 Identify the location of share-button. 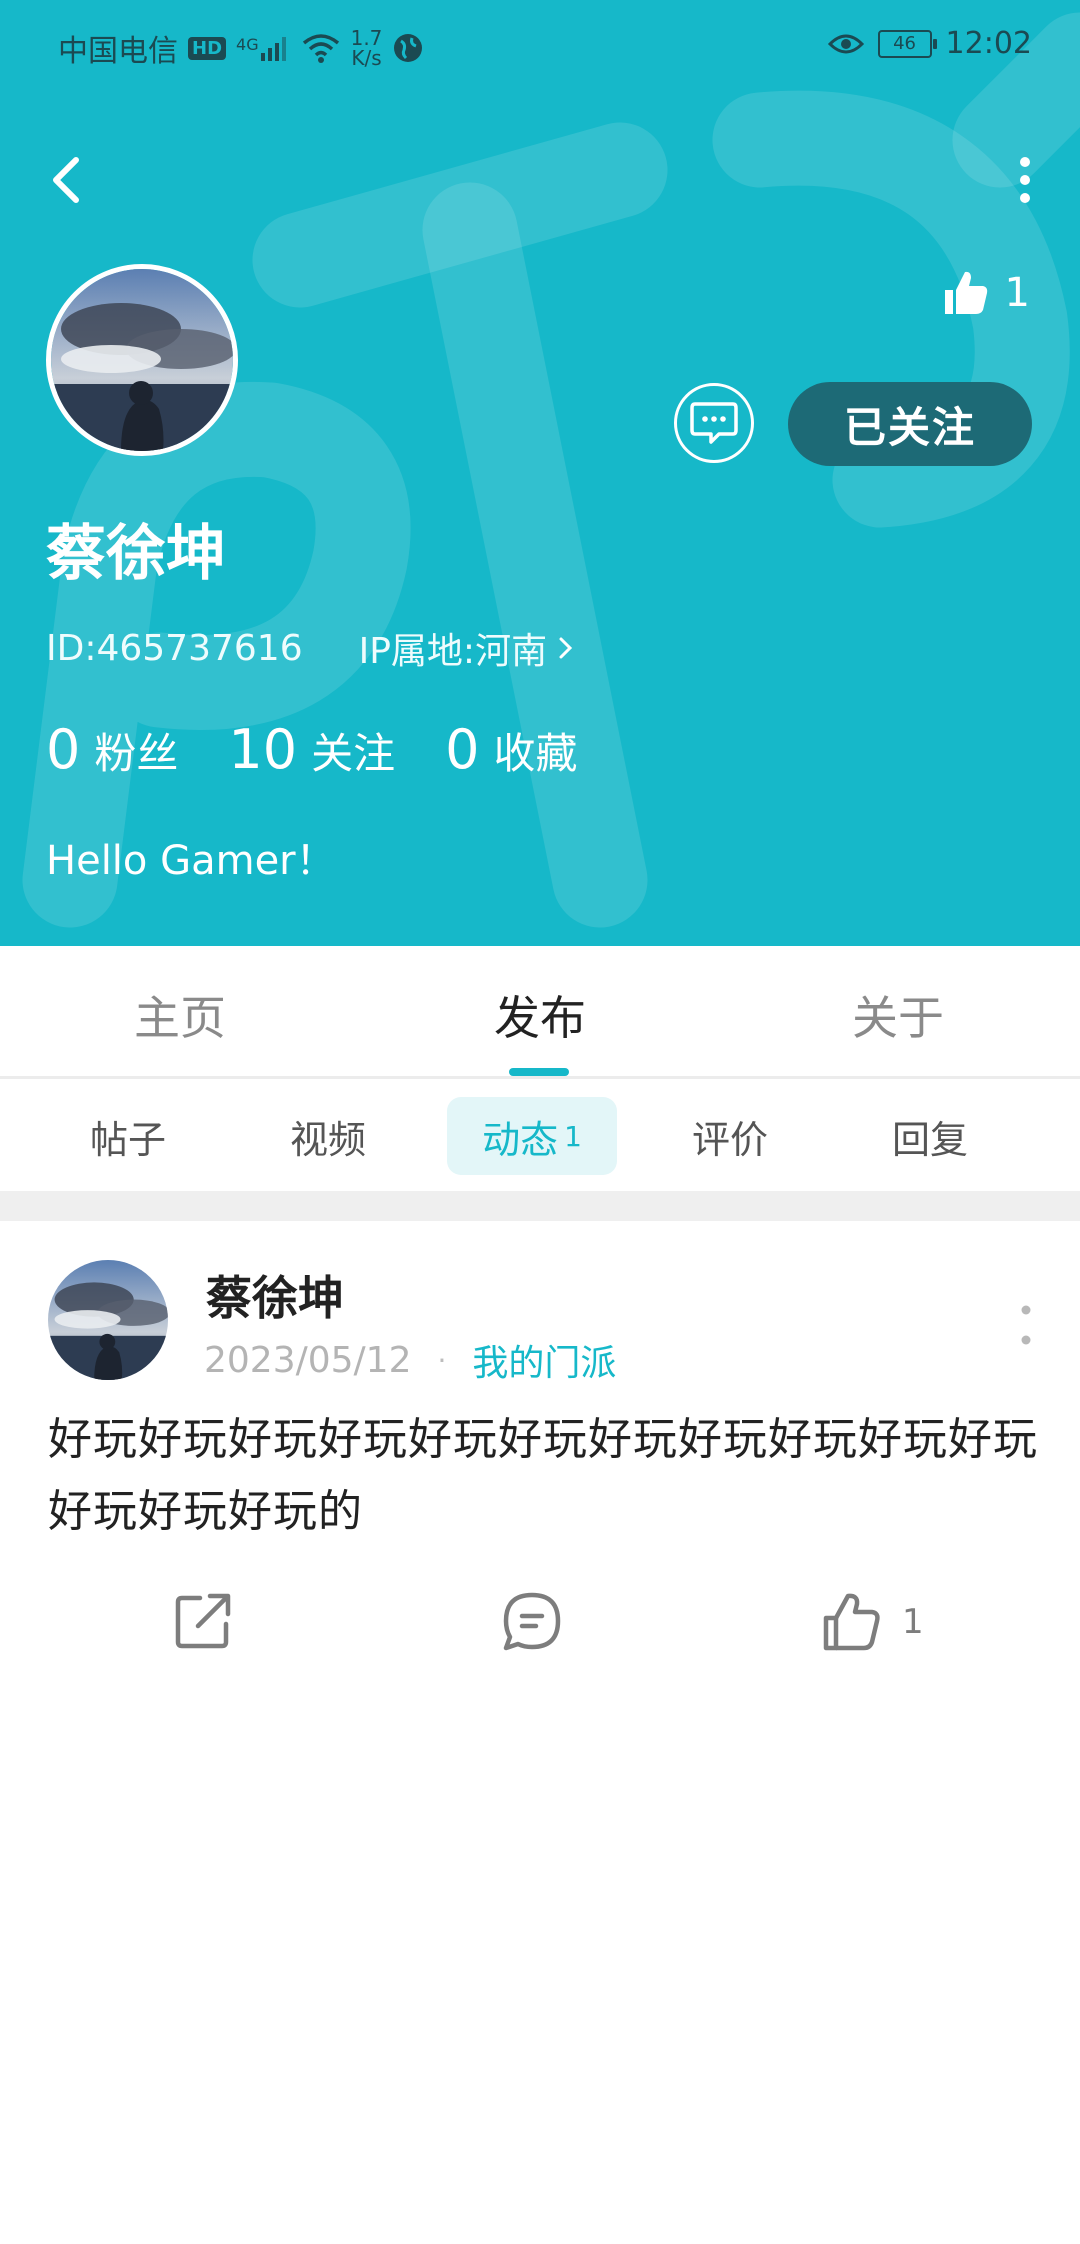
(203, 1621).